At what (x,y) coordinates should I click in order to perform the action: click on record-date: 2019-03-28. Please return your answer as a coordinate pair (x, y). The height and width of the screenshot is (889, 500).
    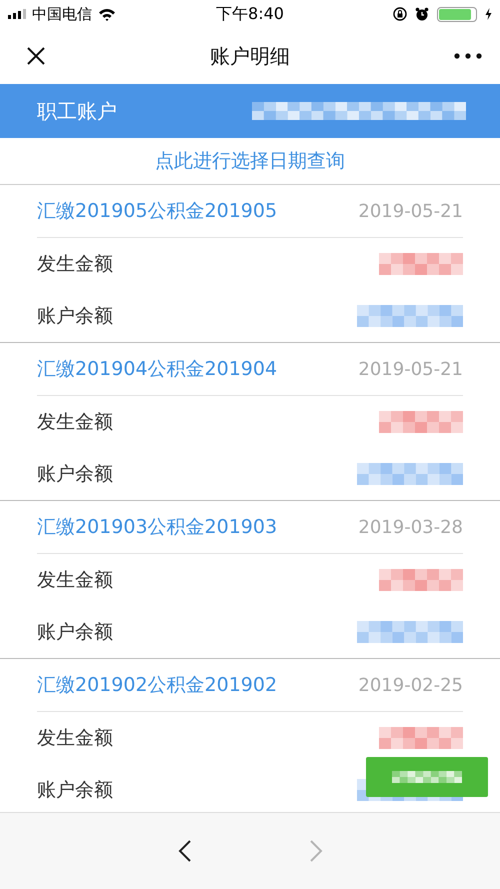
    Looking at the image, I should click on (410, 527).